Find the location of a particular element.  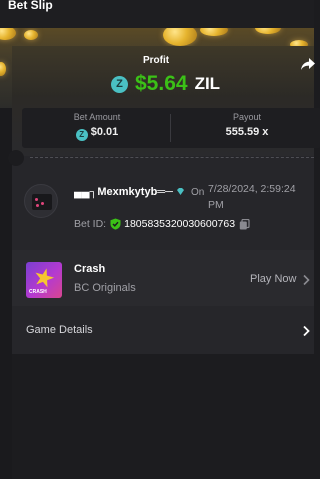

username: ▄▄┐Mexmkytyb═─ is located at coordinates (123, 192).